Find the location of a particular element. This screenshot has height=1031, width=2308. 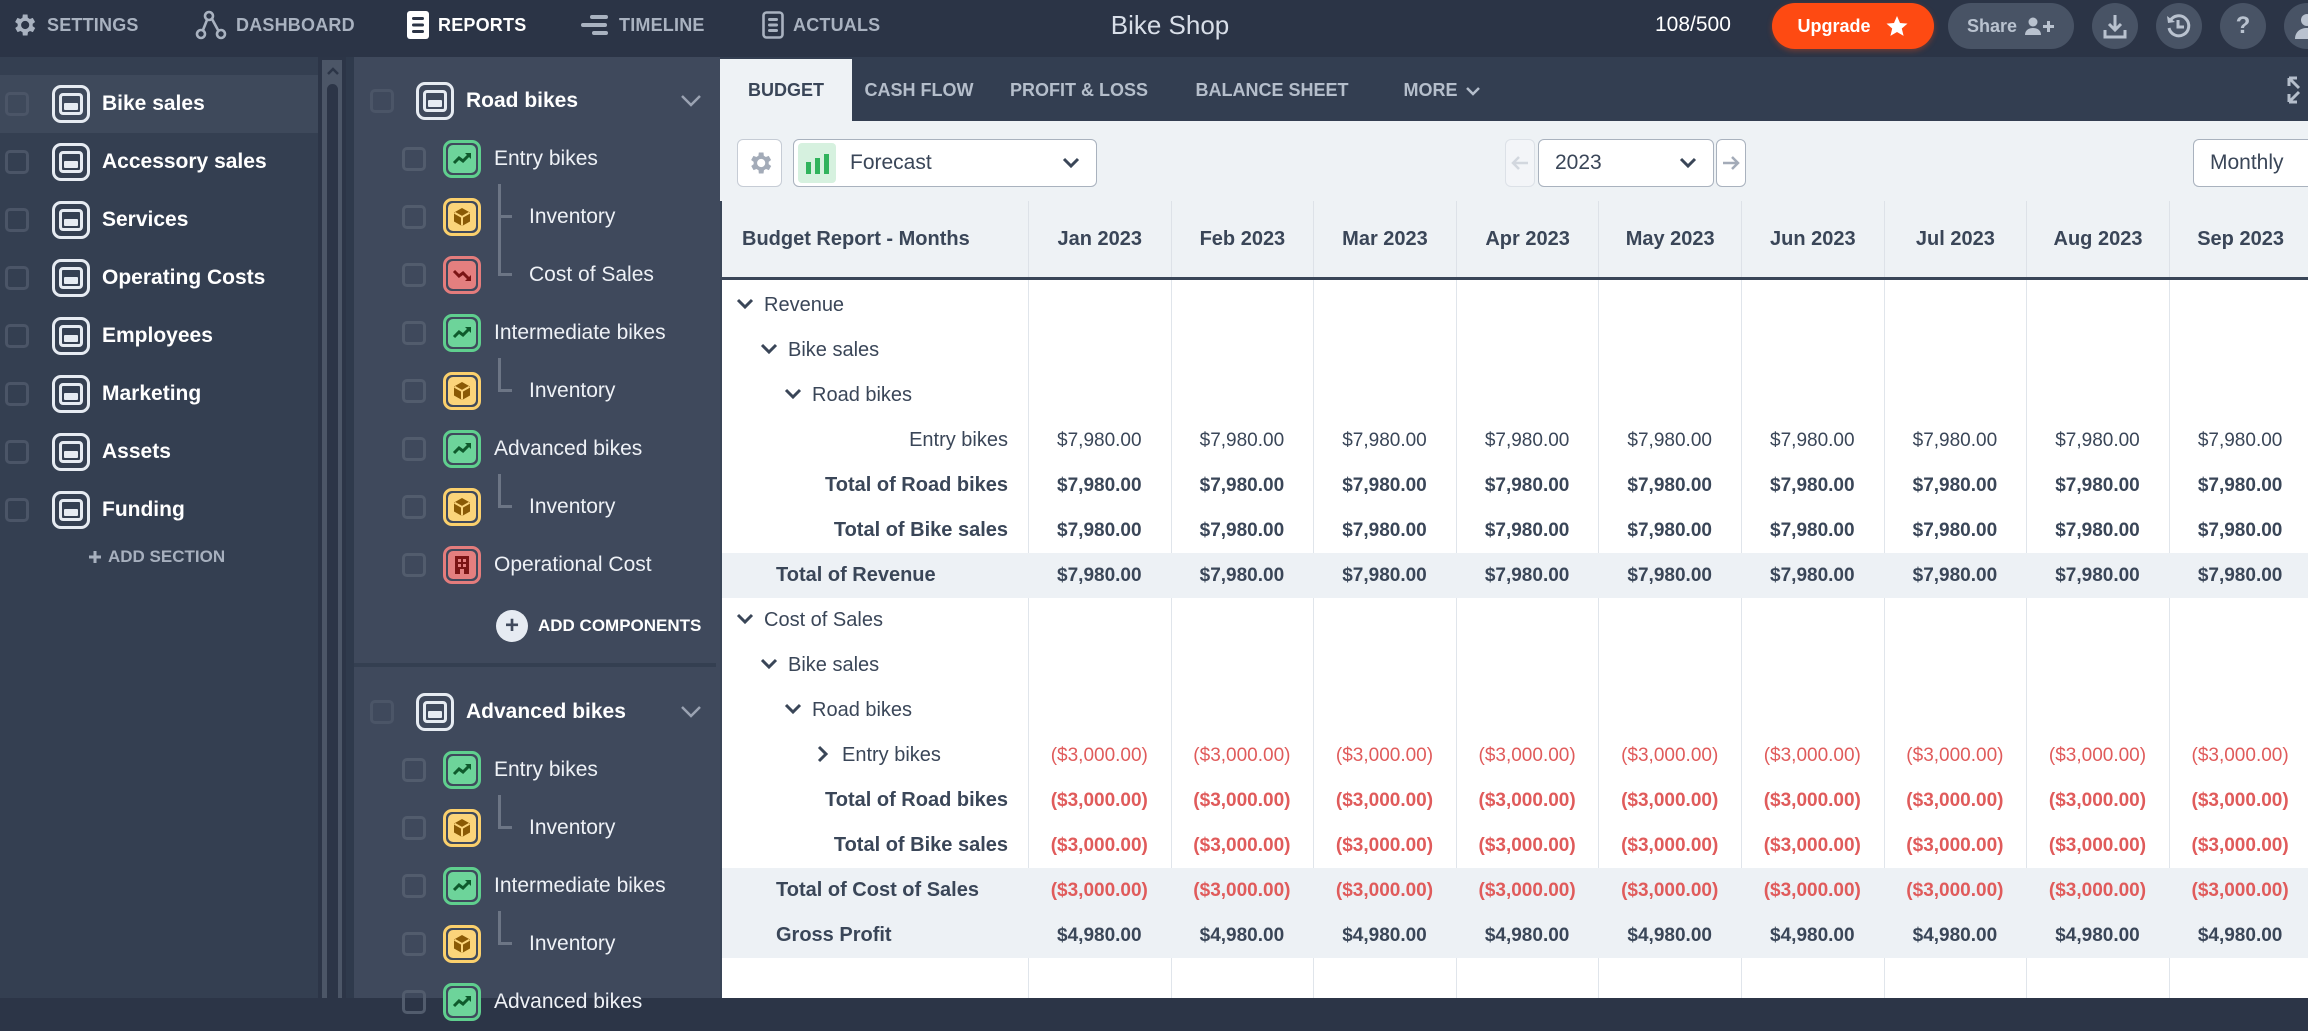

column-header: Jun 2023 is located at coordinates (1812, 239).